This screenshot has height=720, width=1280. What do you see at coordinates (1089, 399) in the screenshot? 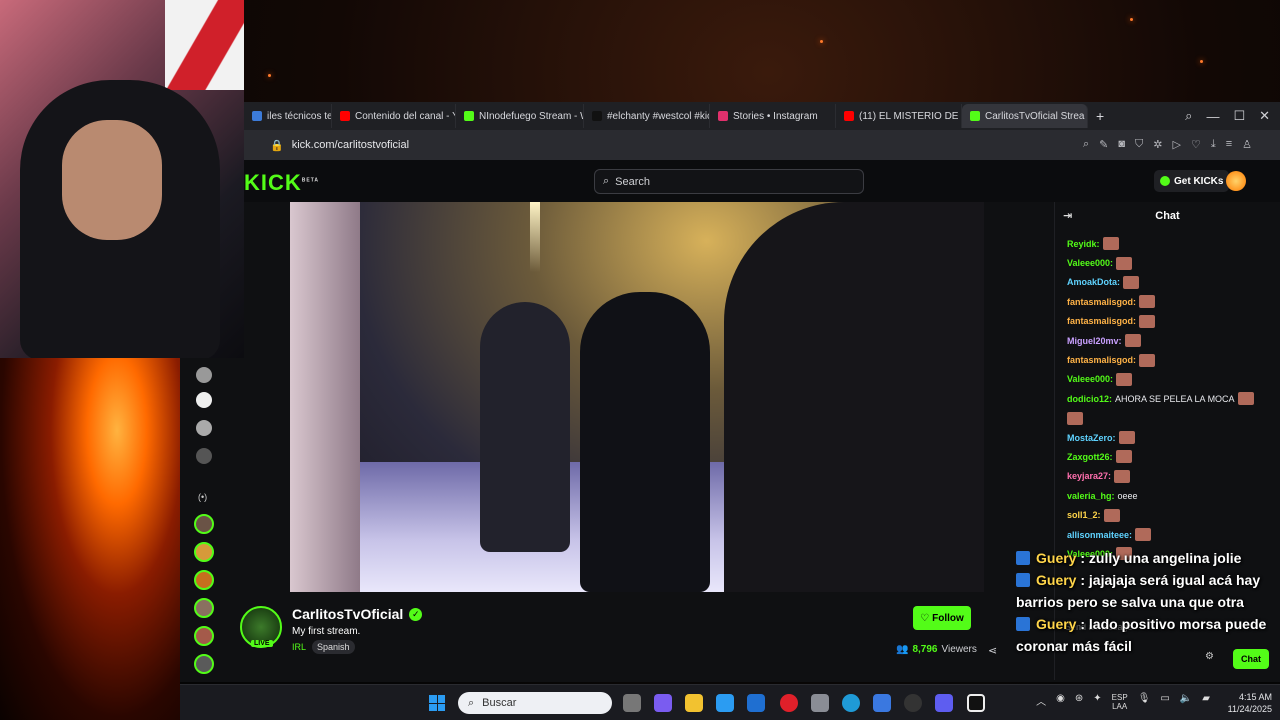
I see `chat-username: dodicio12:` at bounding box center [1089, 399].